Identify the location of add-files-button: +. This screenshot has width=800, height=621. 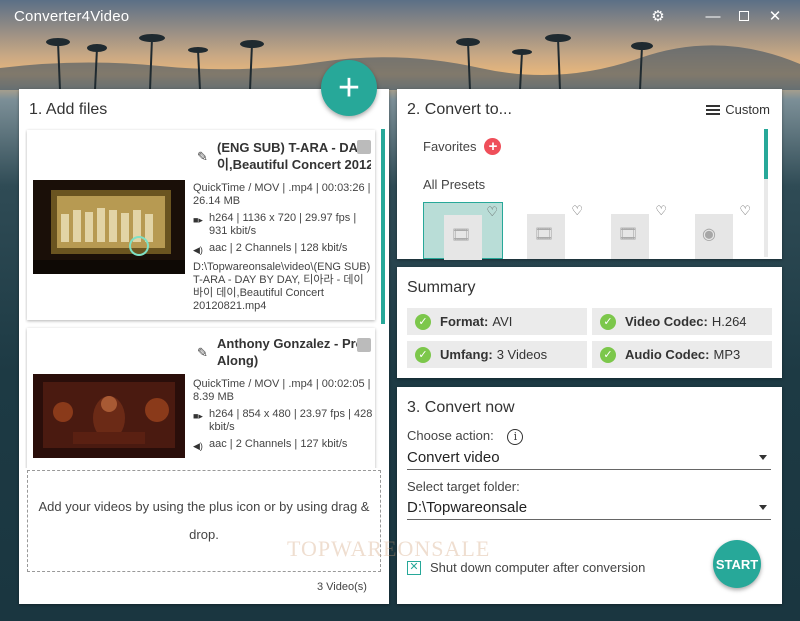
(349, 88).